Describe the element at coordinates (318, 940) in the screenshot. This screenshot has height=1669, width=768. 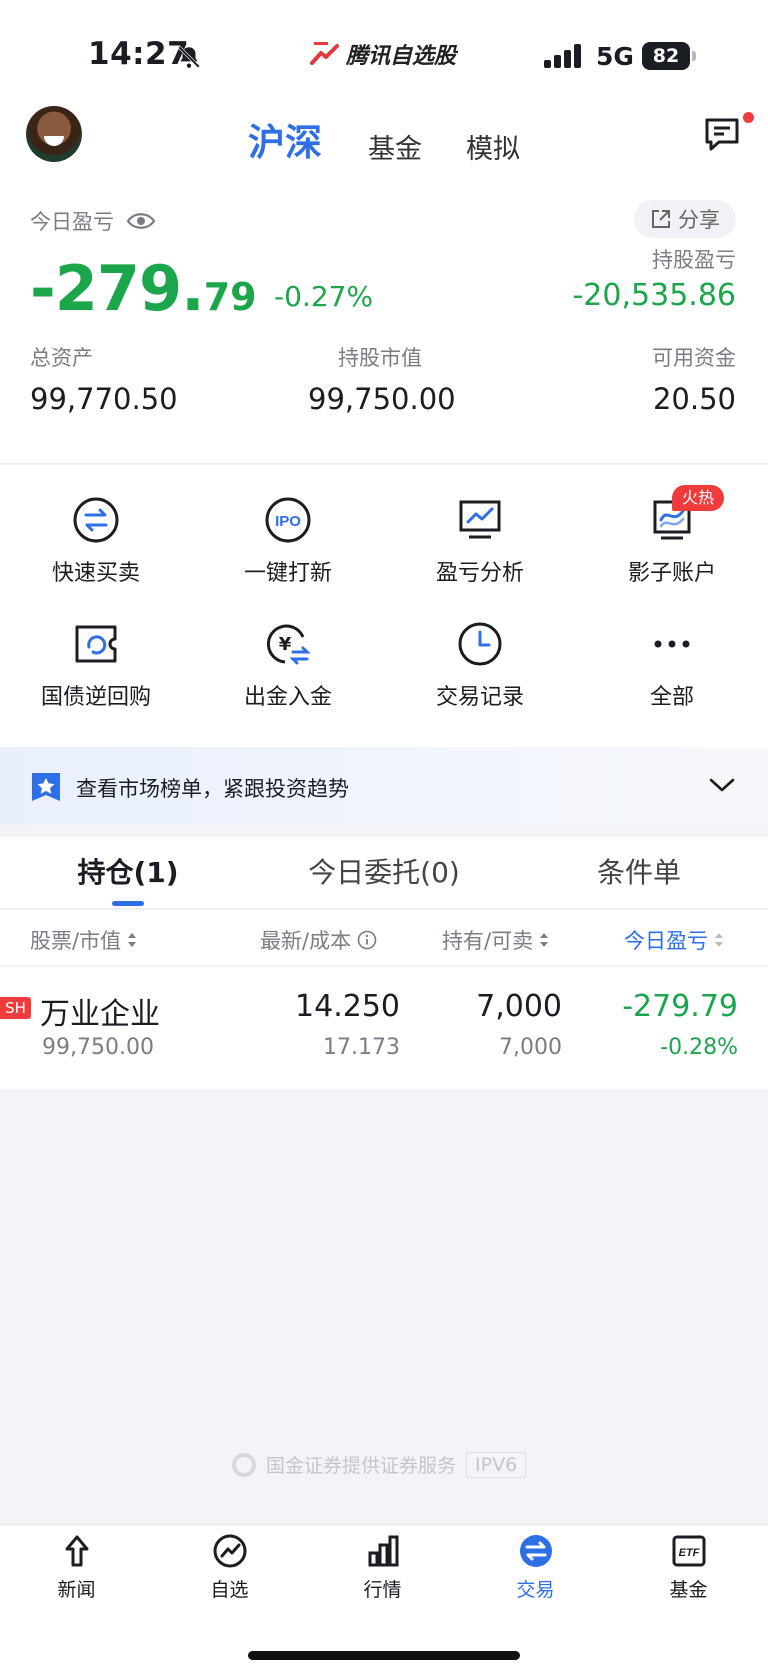
I see `col-latest-cost: 最新/成本` at that location.